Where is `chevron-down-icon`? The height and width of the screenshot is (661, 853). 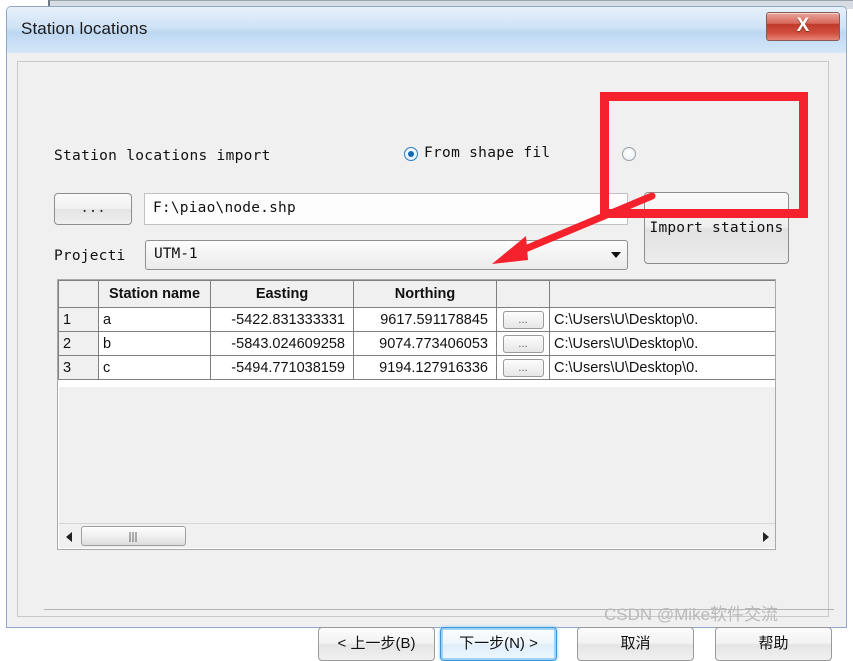 chevron-down-icon is located at coordinates (616, 255).